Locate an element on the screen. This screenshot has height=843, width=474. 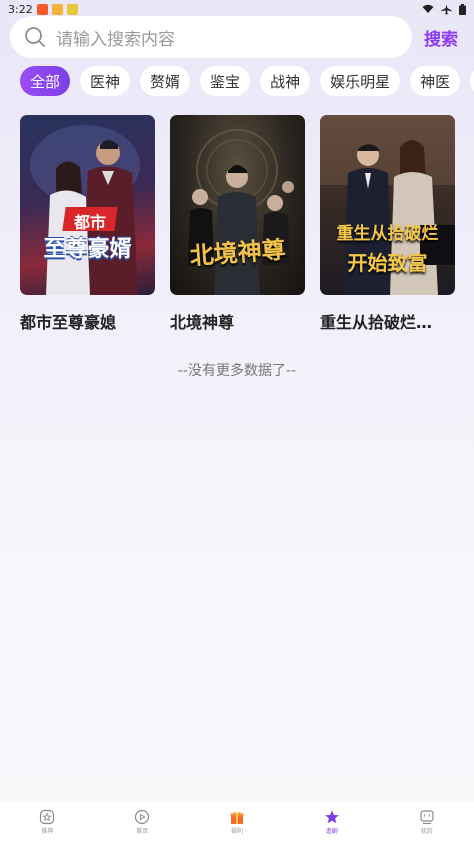
category-chip-more: 重 is located at coordinates (472, 81).